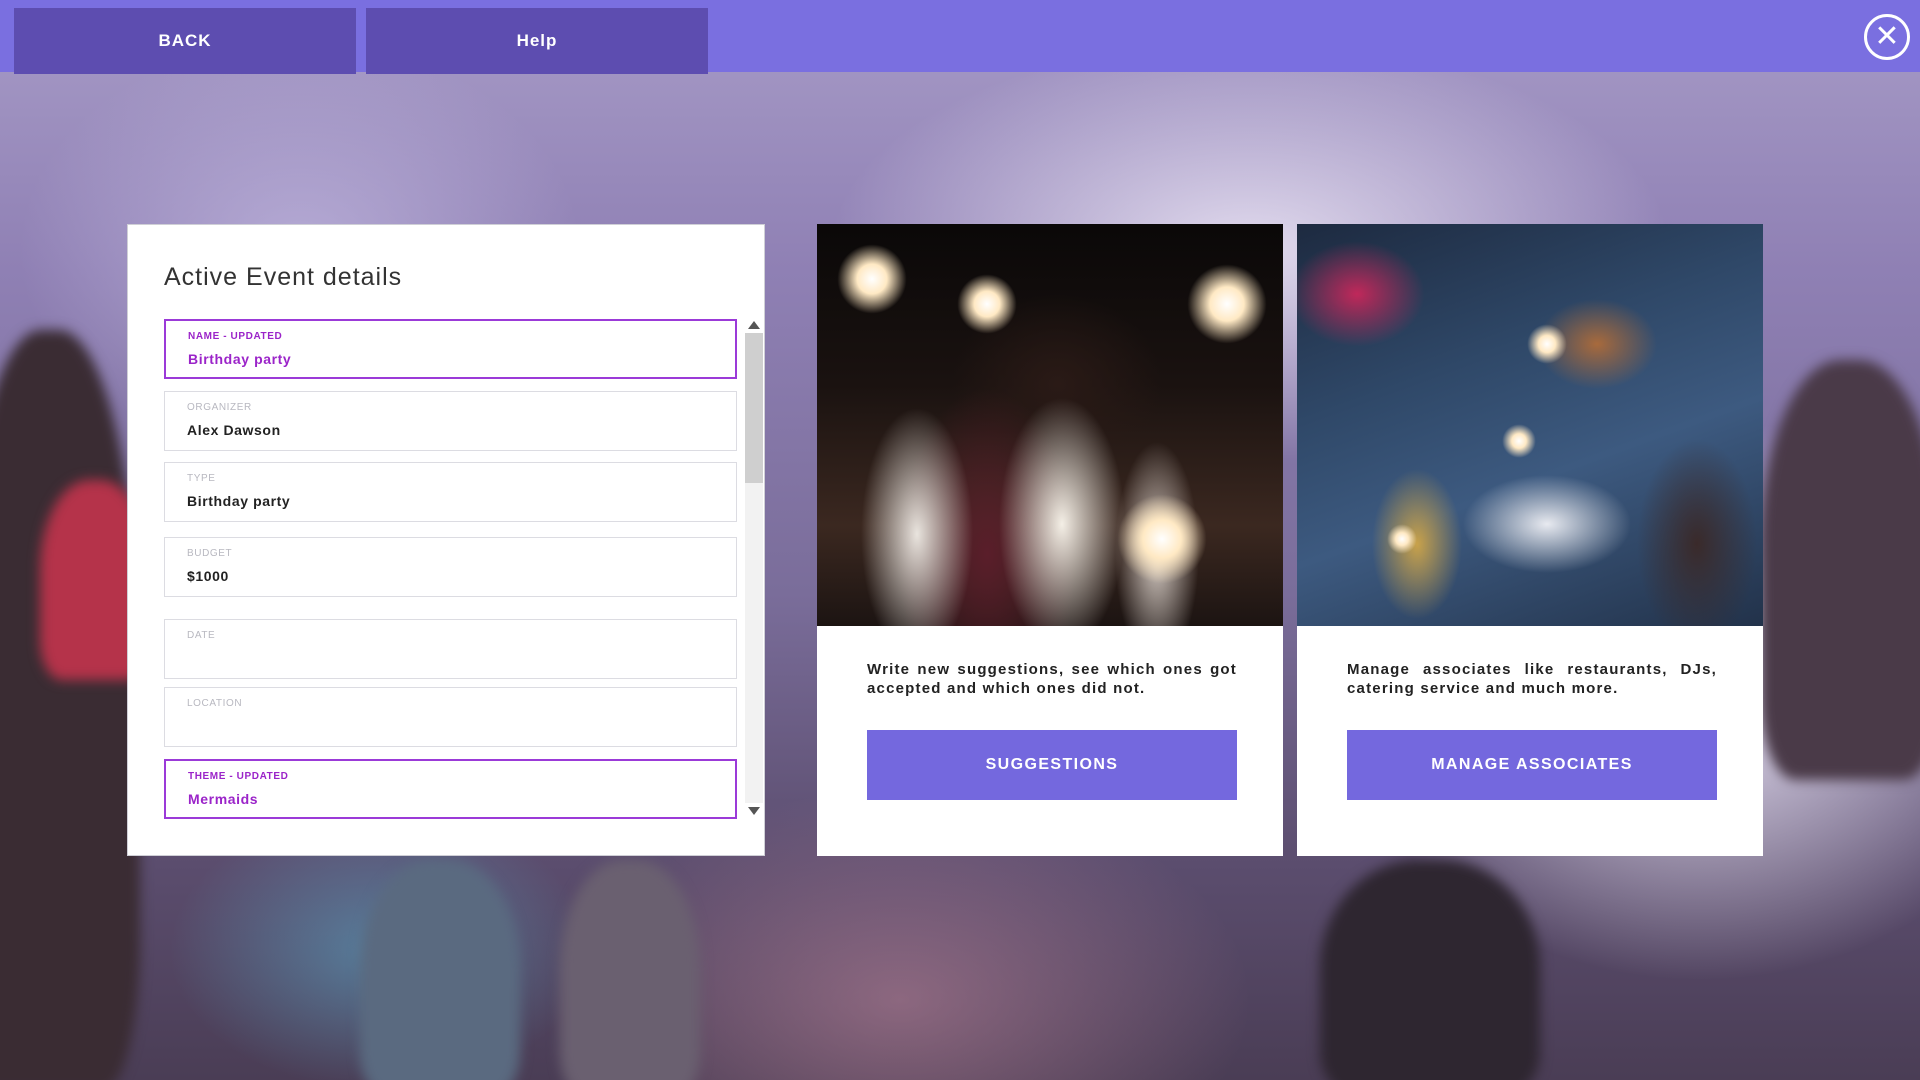 The width and height of the screenshot is (1920, 1080). What do you see at coordinates (754, 811) in the screenshot?
I see `scroll-down-arrow-icon` at bounding box center [754, 811].